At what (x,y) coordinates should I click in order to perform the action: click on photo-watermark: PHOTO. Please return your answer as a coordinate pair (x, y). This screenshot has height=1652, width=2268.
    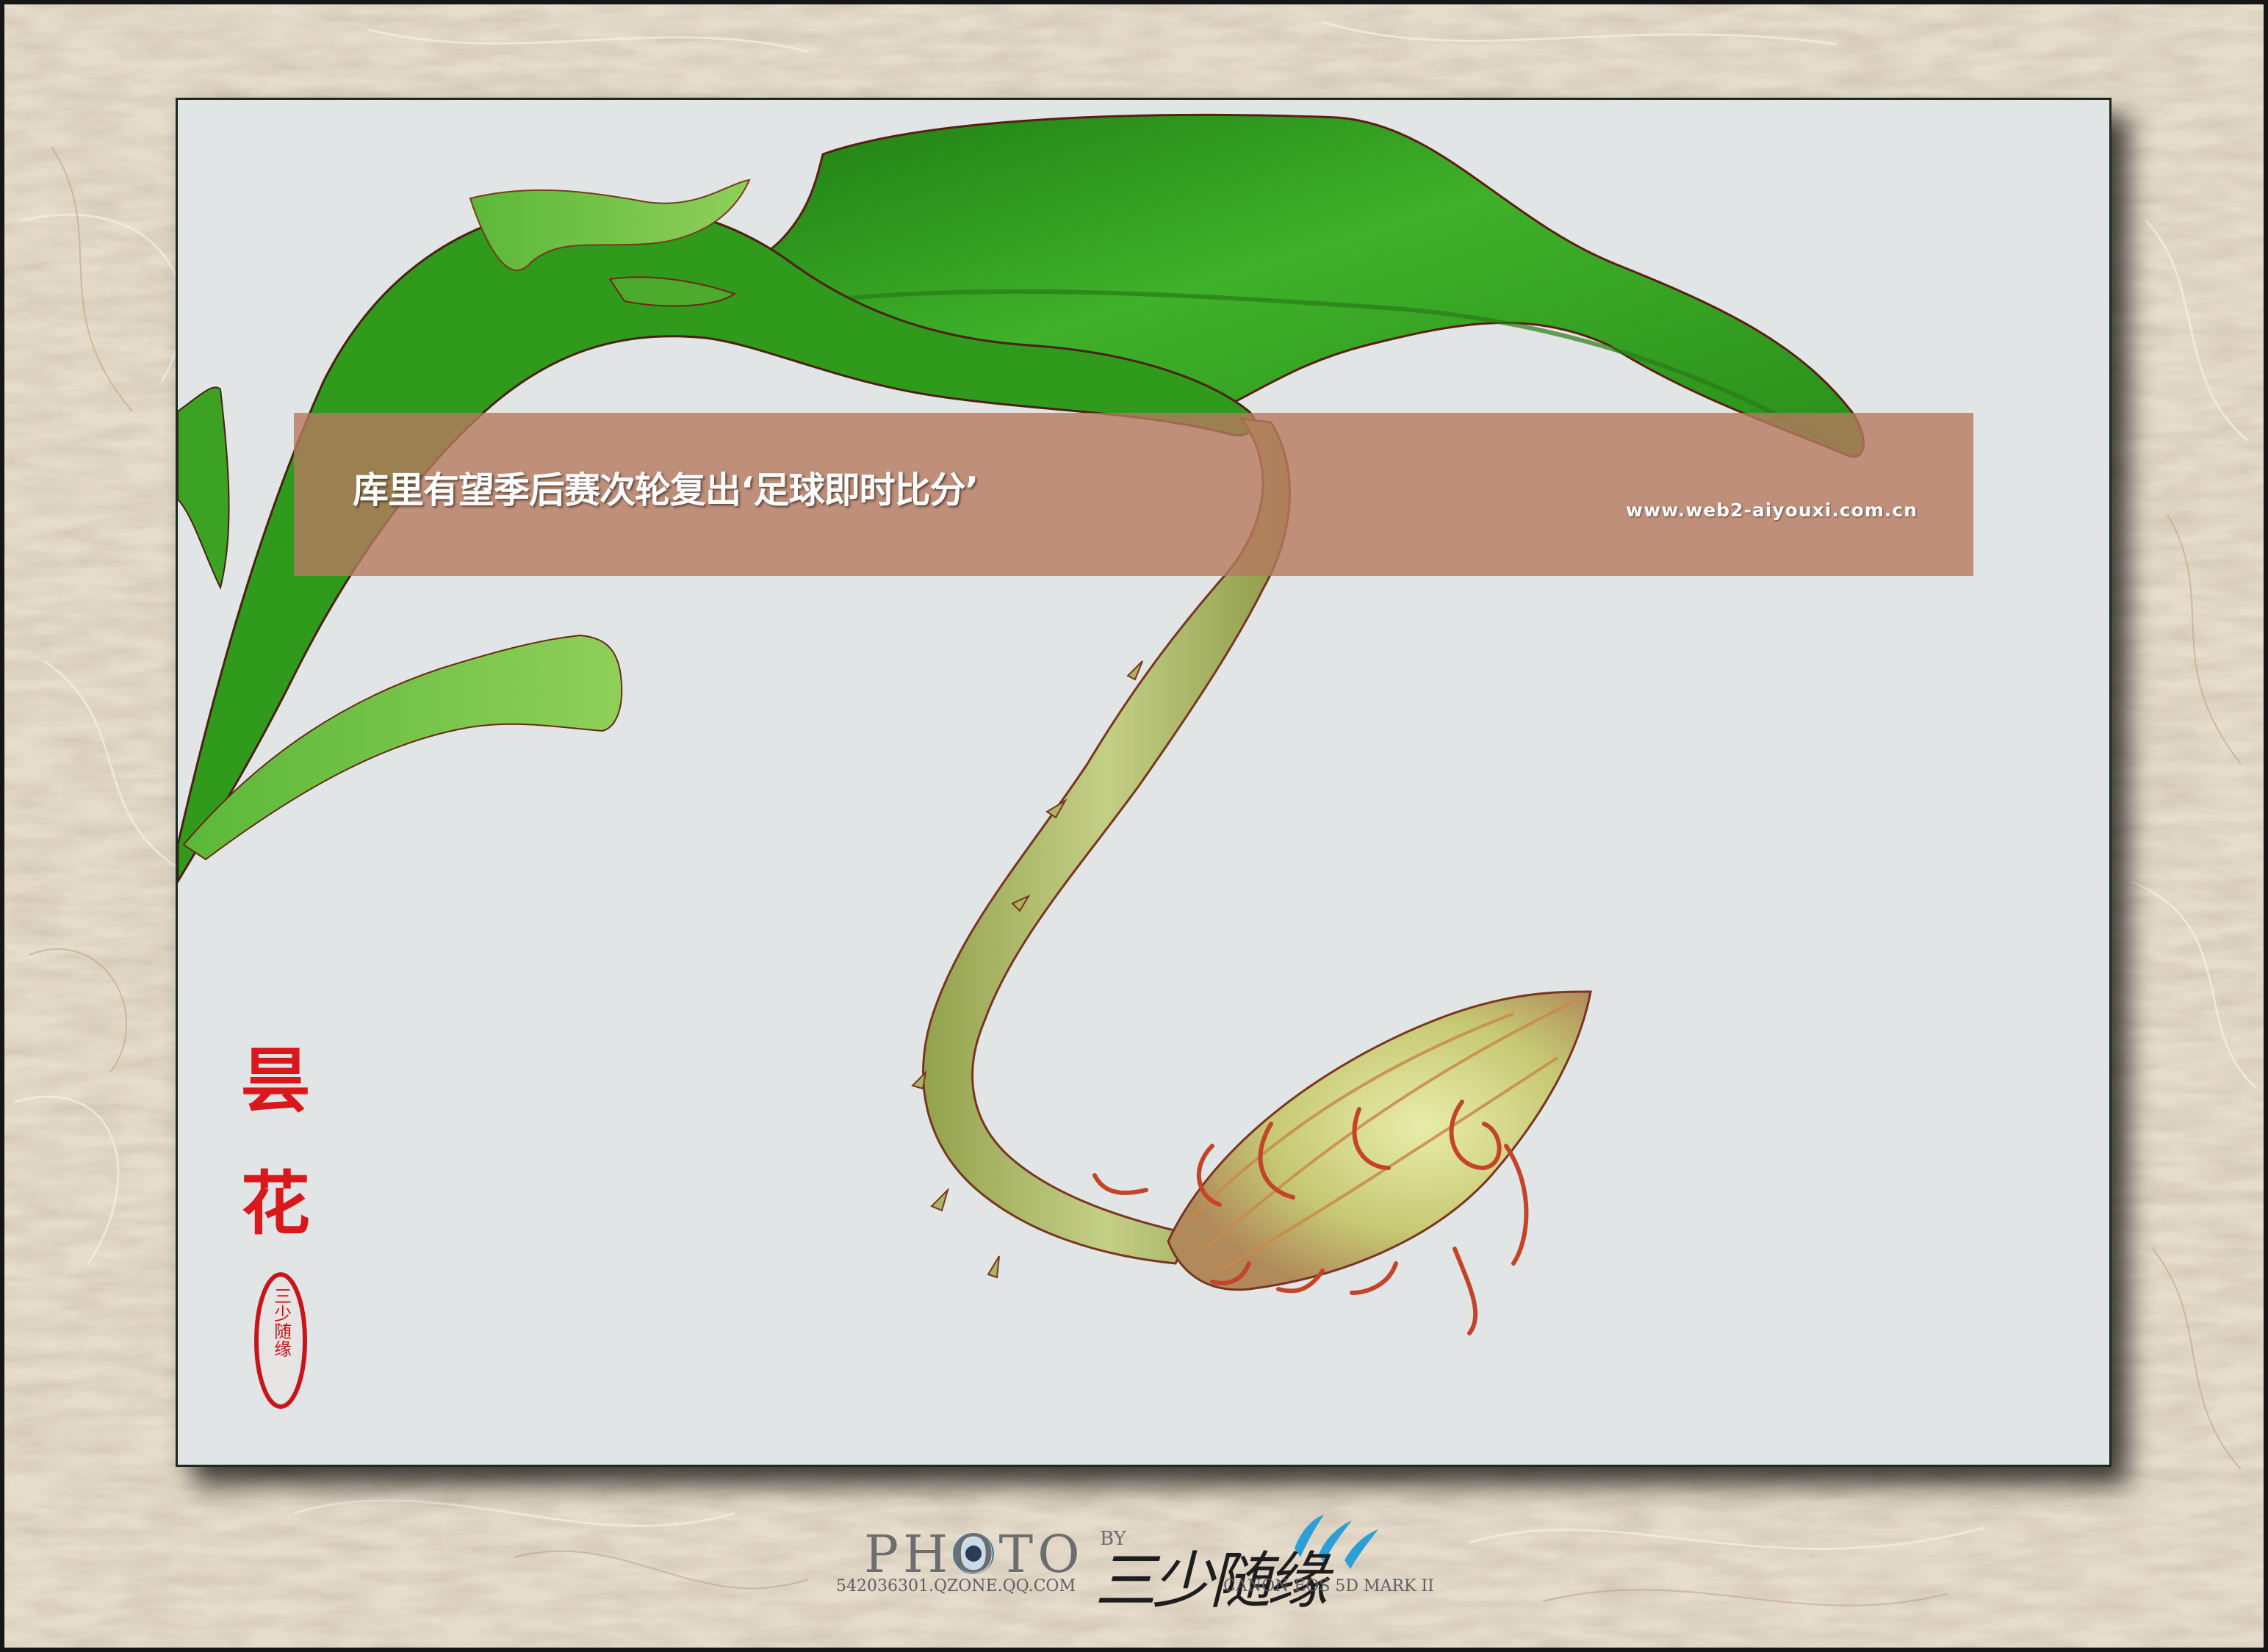
    Looking at the image, I should click on (974, 1554).